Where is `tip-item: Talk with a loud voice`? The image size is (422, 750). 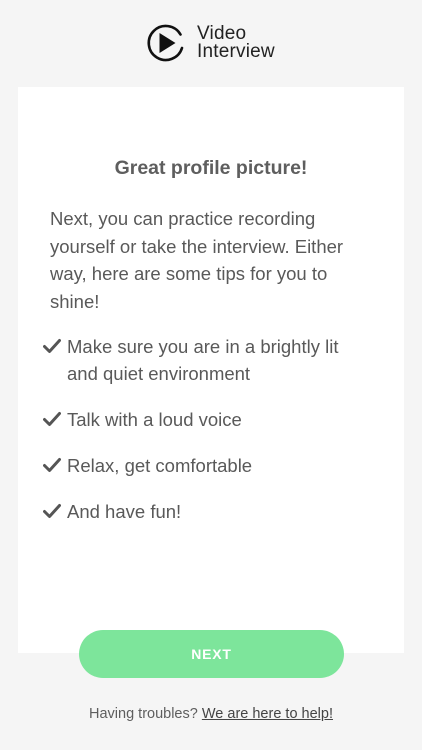
tip-item: Talk with a loud voice is located at coordinates (208, 419).